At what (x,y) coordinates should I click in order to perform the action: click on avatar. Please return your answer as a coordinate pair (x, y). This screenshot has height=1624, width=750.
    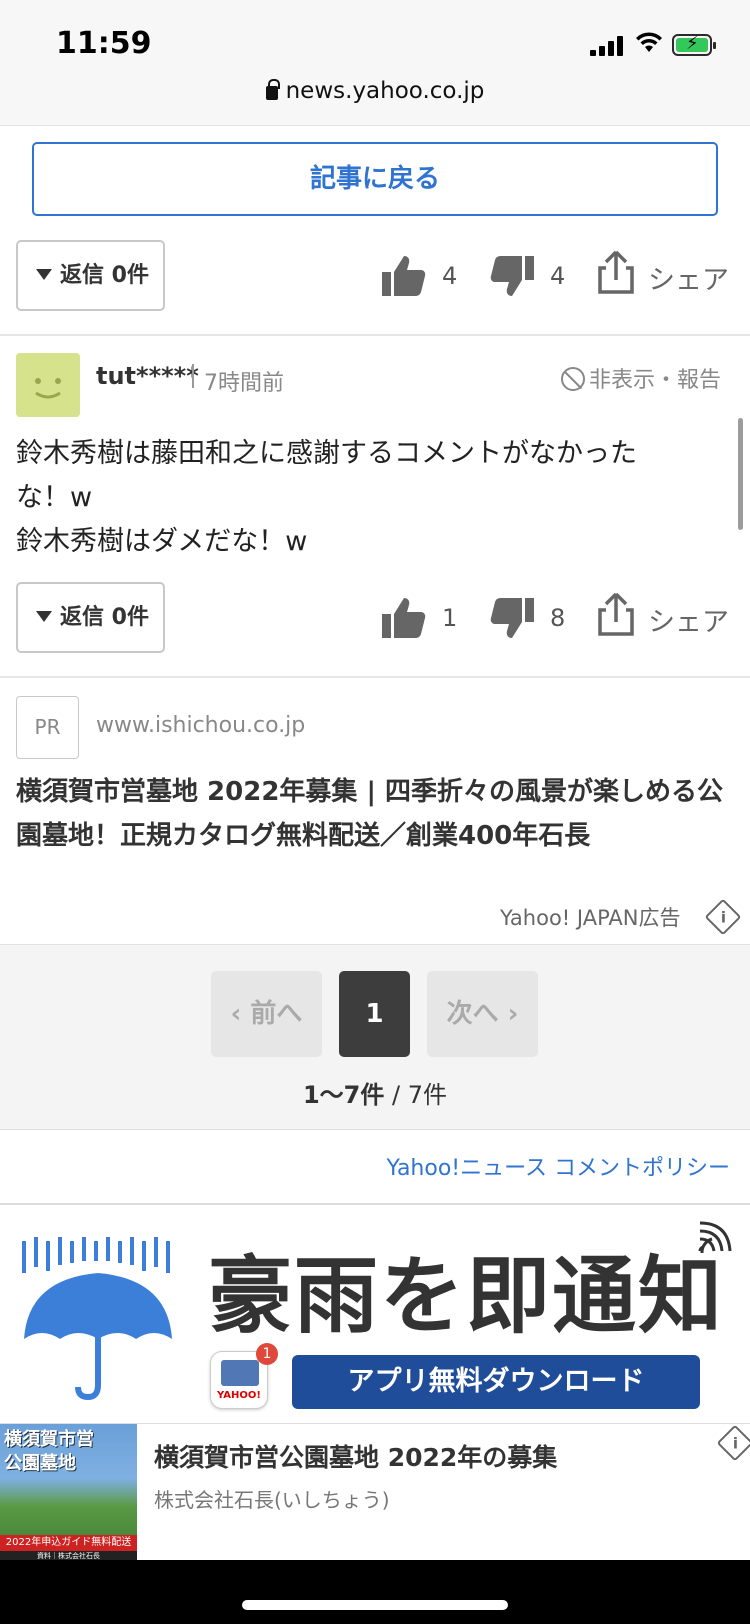
    Looking at the image, I should click on (48, 385).